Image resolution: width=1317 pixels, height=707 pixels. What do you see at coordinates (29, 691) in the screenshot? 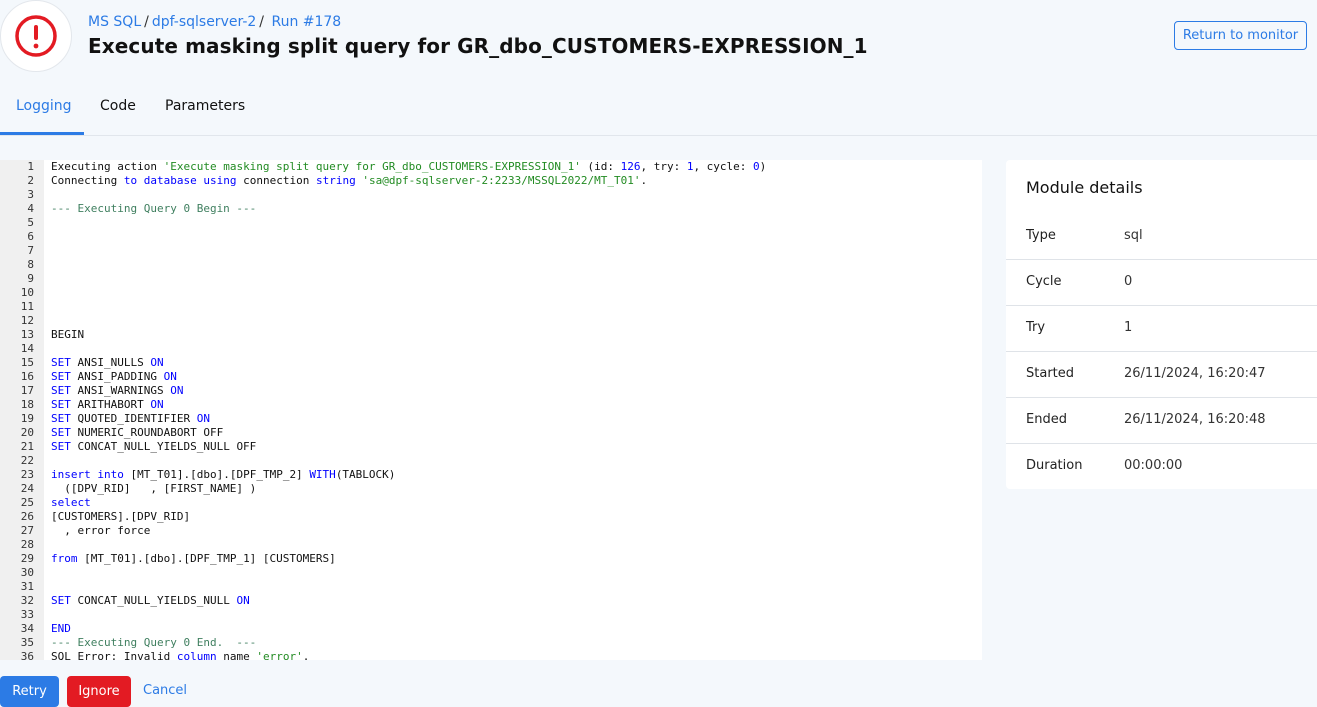
I see `retry-button: Retry` at bounding box center [29, 691].